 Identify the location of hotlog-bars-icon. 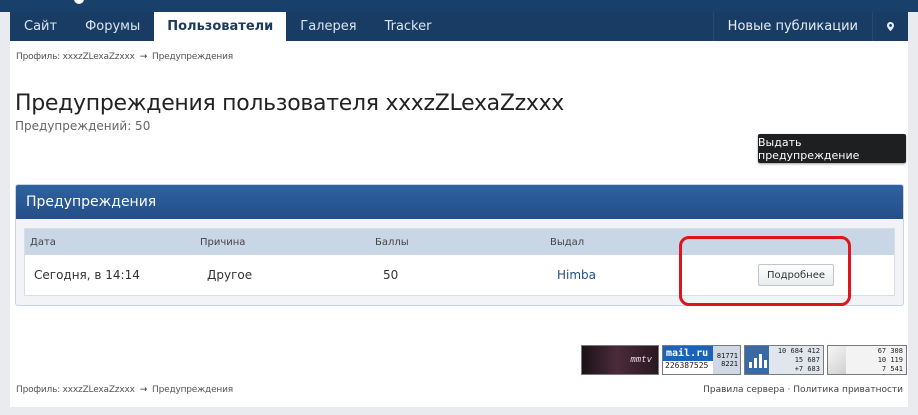
(757, 360).